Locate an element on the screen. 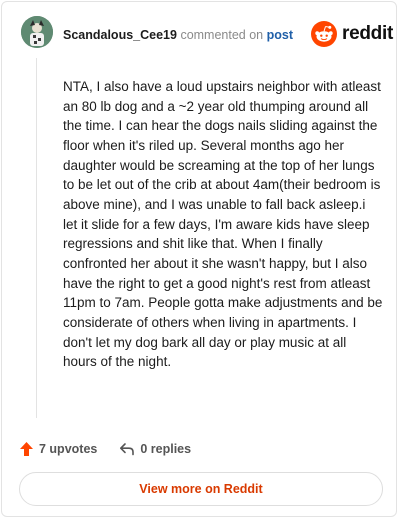 This screenshot has width=400, height=520. reddit-snoo-icon is located at coordinates (324, 34).